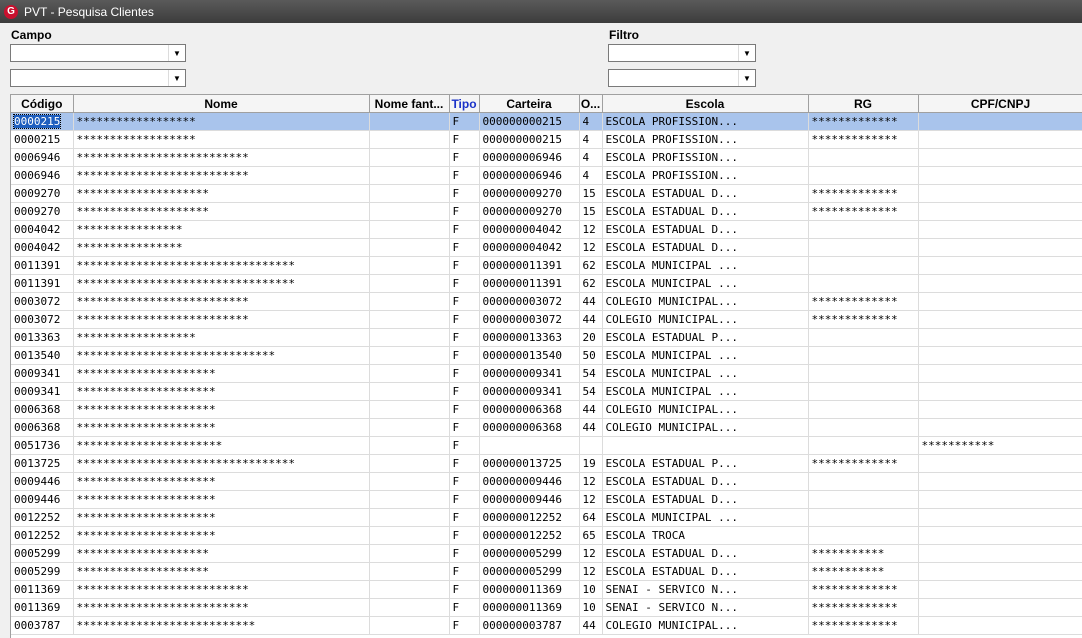 The width and height of the screenshot is (1082, 638). What do you see at coordinates (42, 553) in the screenshot?
I see `cell-codigo: 0005299` at bounding box center [42, 553].